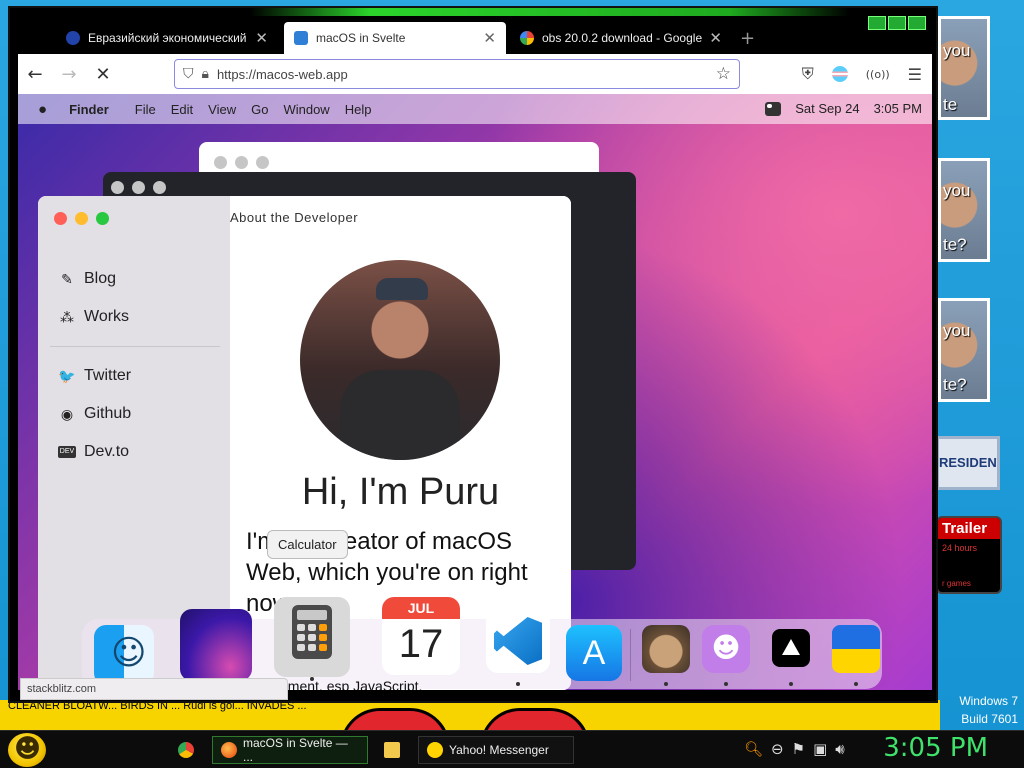  Describe the element at coordinates (621, 38) in the screenshot. I see `tab-obs-download: obs 20.0.2 download - Google S ✕` at that location.